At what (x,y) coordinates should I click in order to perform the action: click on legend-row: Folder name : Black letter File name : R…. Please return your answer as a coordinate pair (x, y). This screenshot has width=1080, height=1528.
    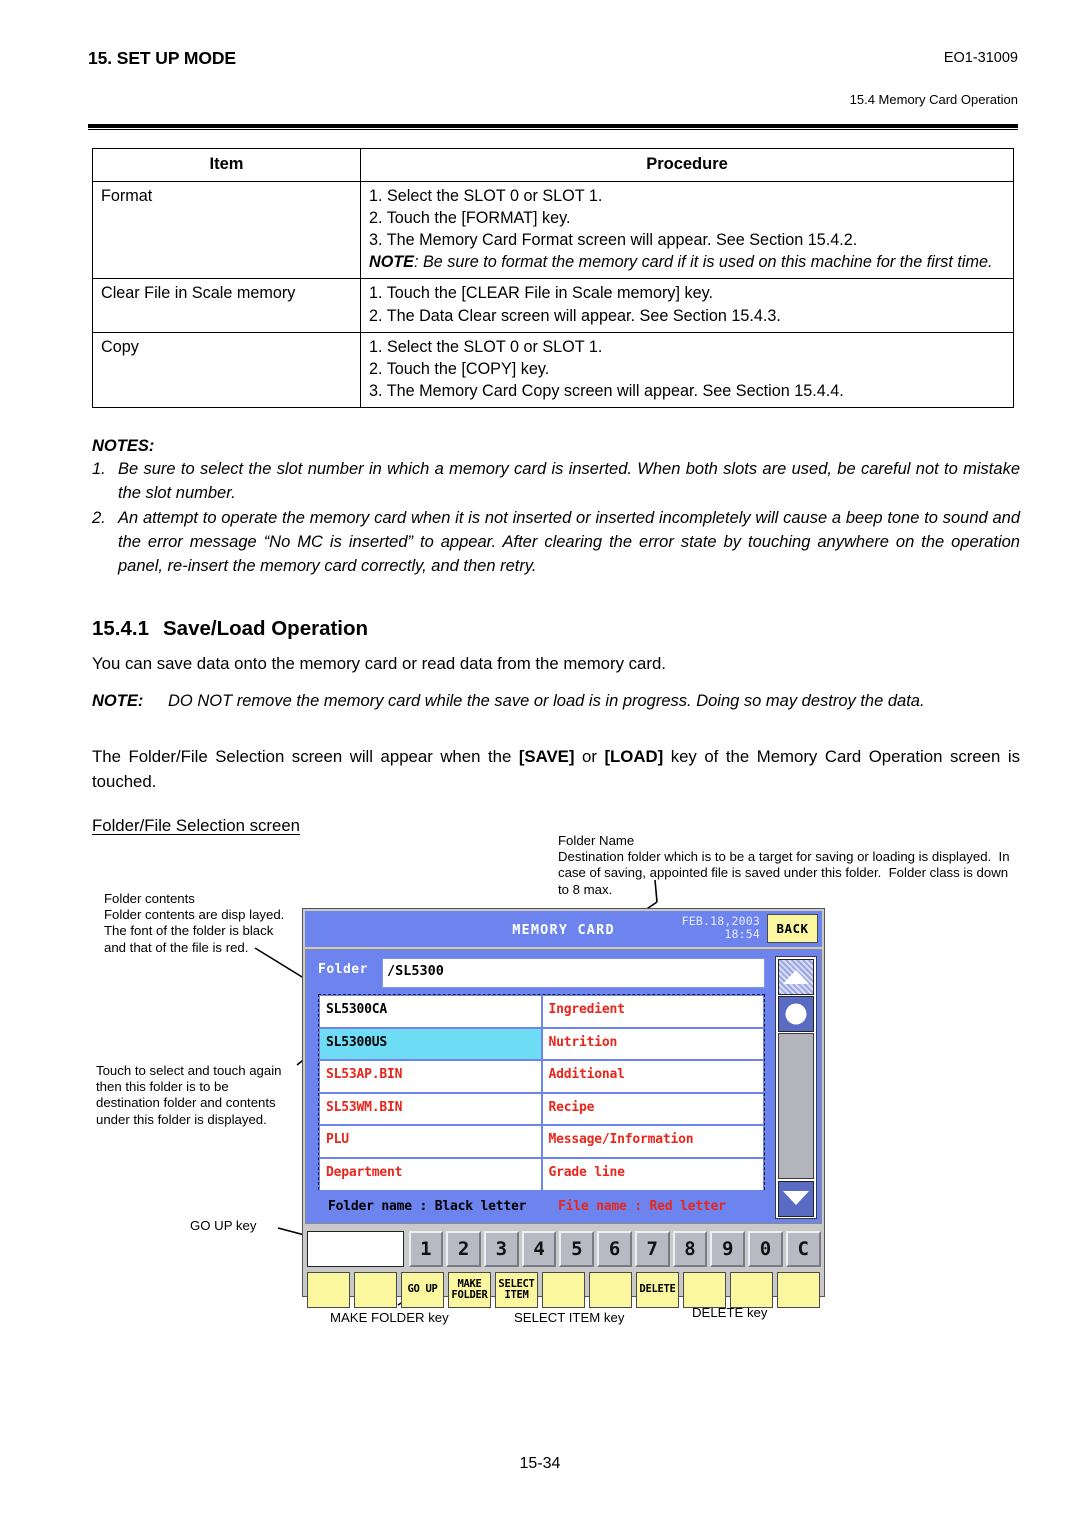
    Looking at the image, I should click on (542, 1208).